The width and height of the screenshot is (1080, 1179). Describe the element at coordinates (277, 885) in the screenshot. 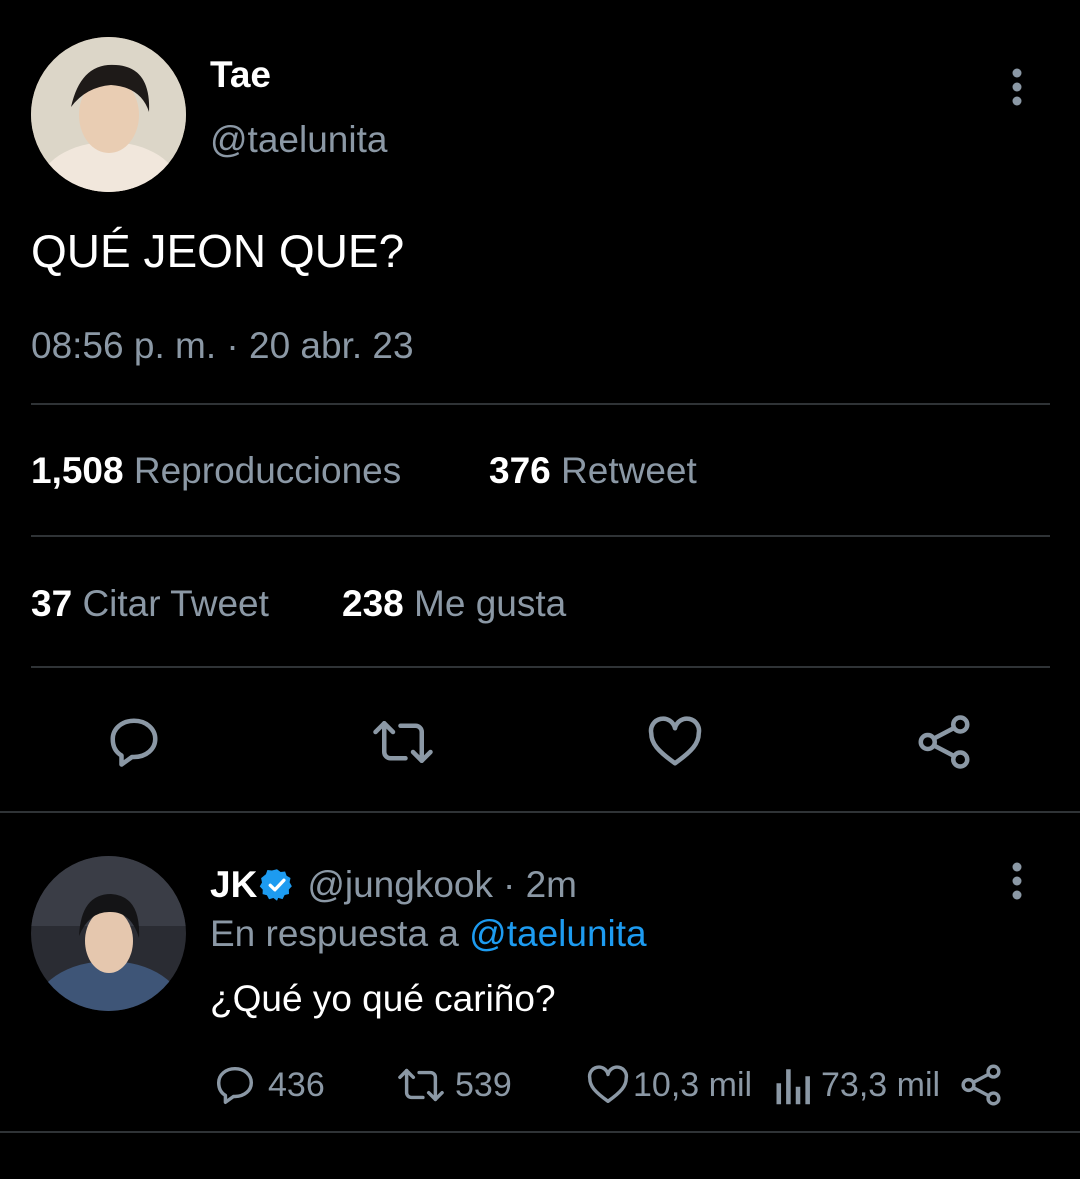

I see `verified-badge-icon` at that location.